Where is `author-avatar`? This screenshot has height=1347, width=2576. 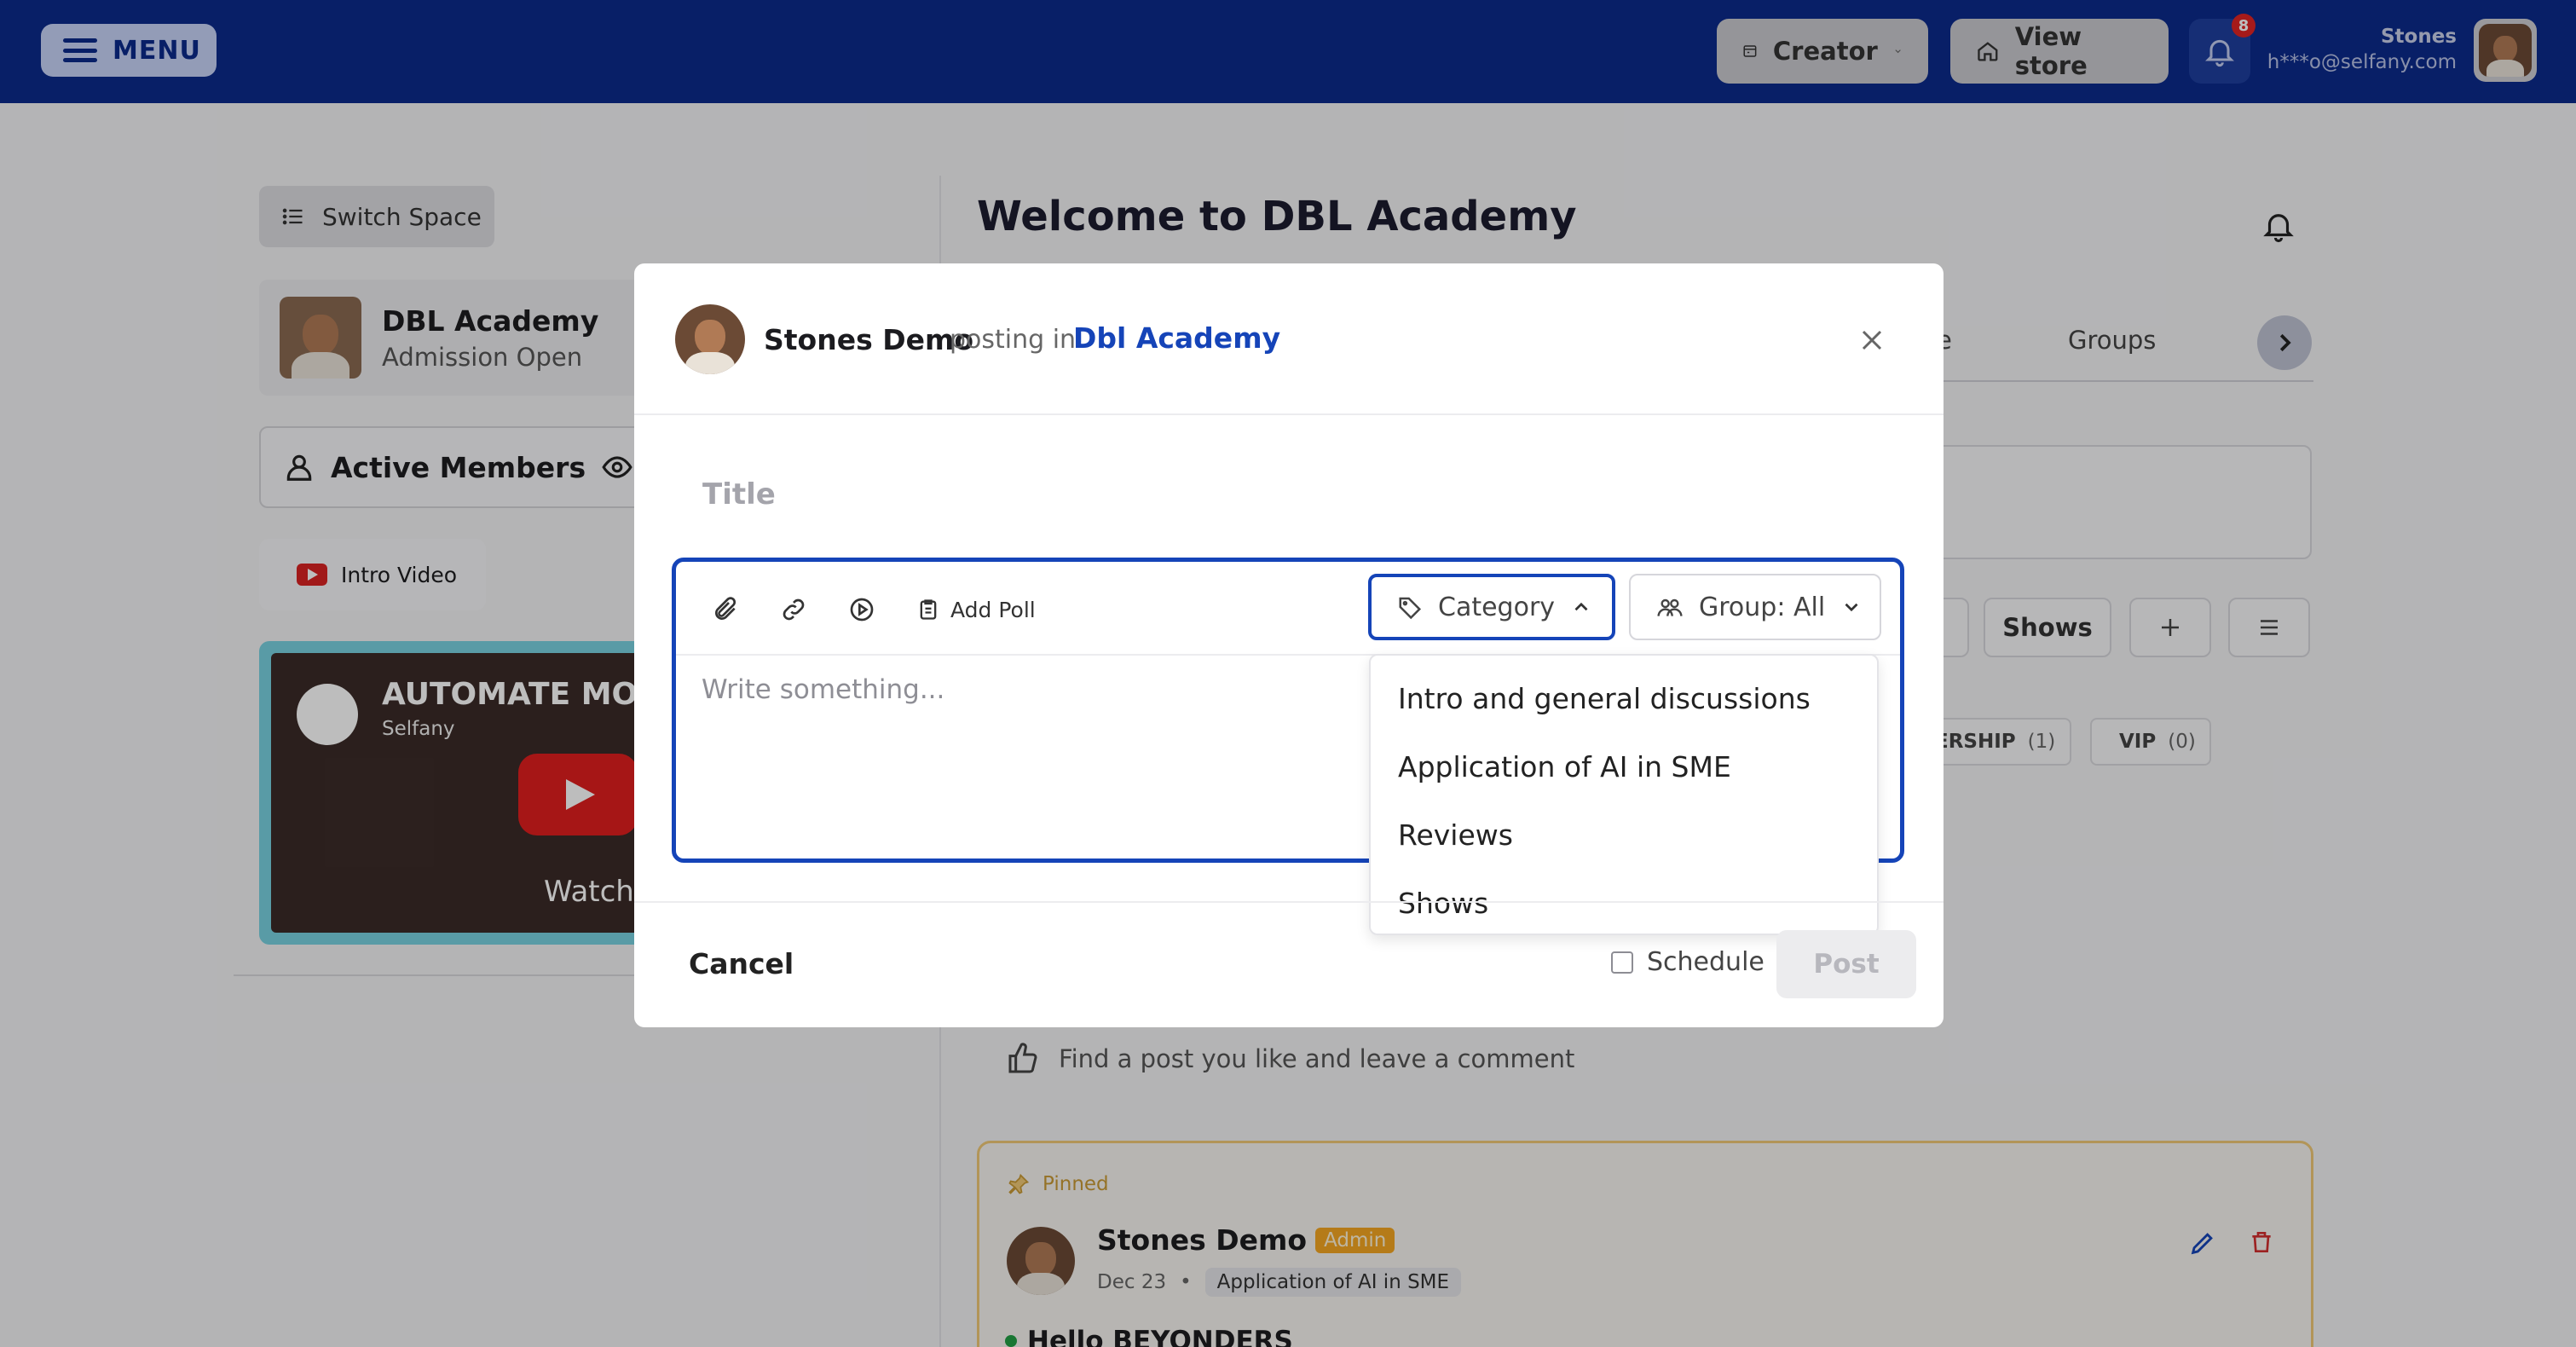 author-avatar is located at coordinates (710, 339).